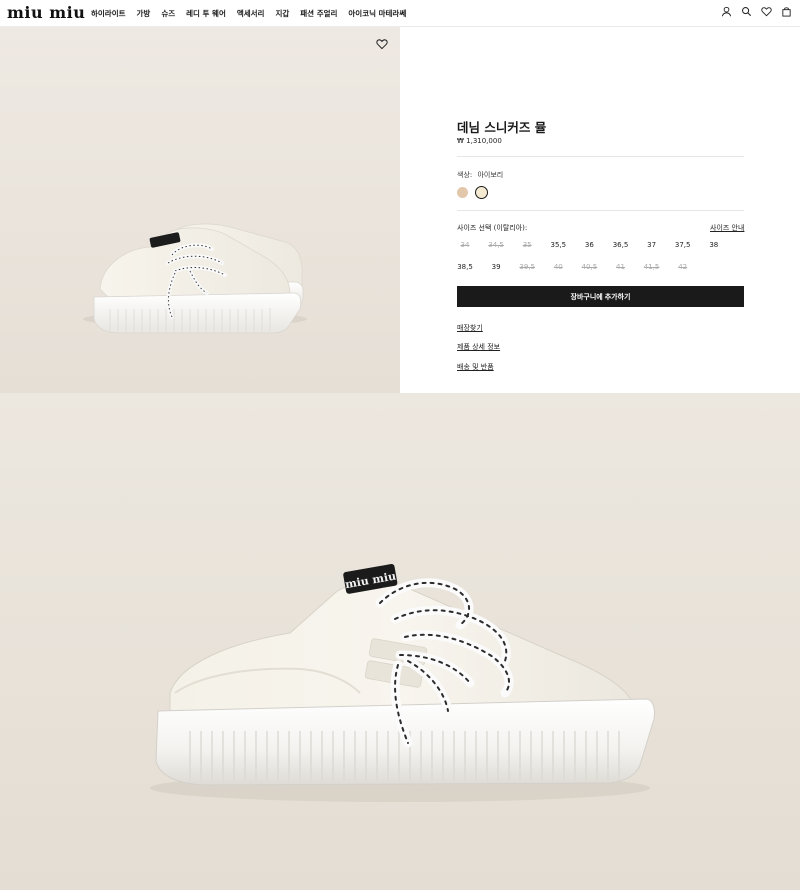 Image resolution: width=800 pixels, height=890 pixels. I want to click on color-value: 아이보리, so click(490, 175).